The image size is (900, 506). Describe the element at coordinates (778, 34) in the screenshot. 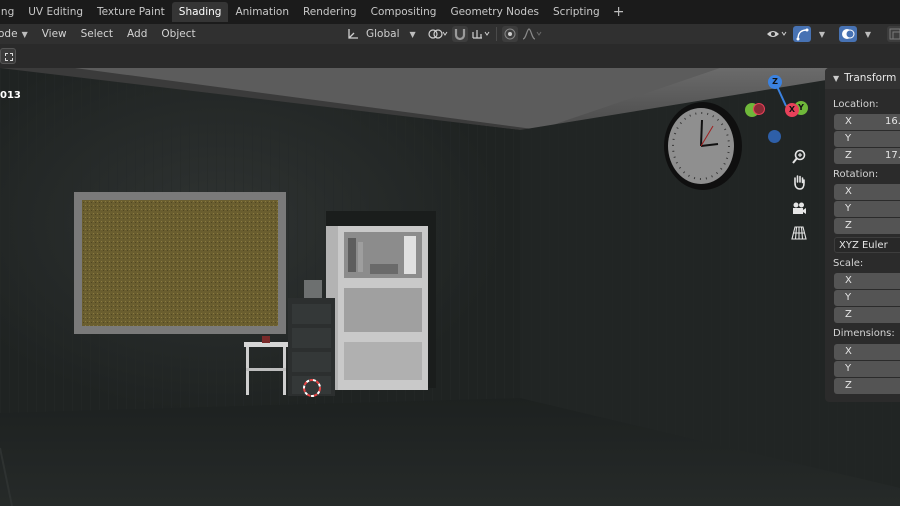

I see `visibility-dropdown` at that location.